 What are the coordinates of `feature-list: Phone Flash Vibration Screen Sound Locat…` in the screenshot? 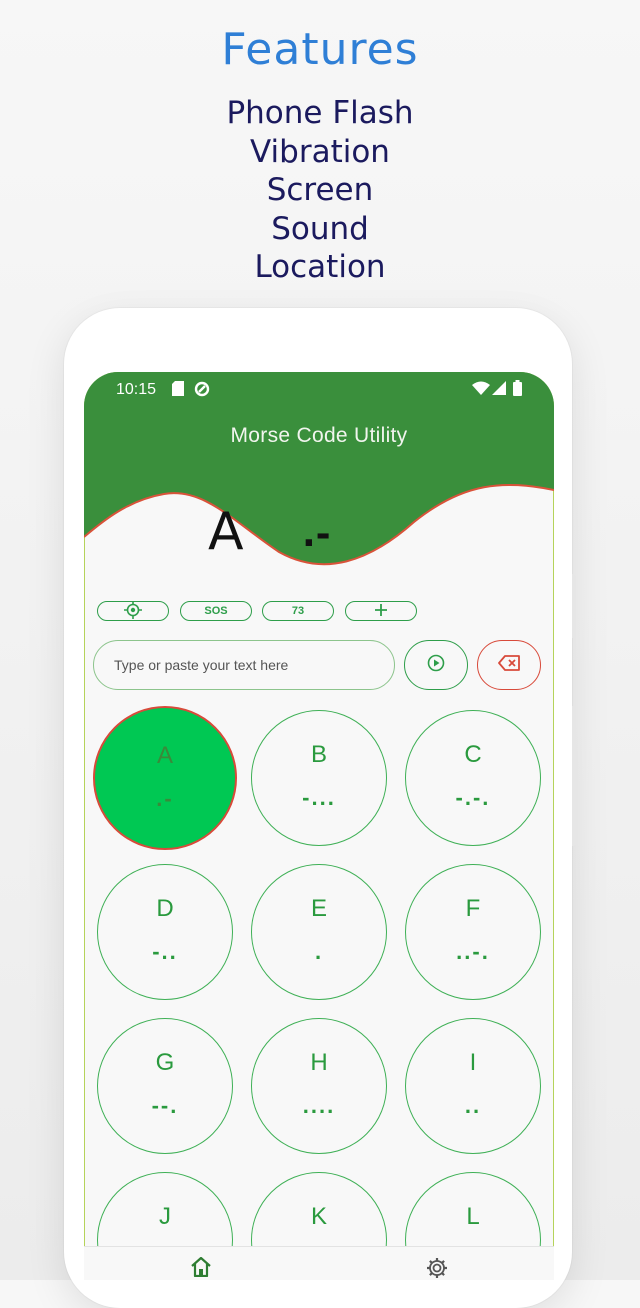 It's located at (320, 190).